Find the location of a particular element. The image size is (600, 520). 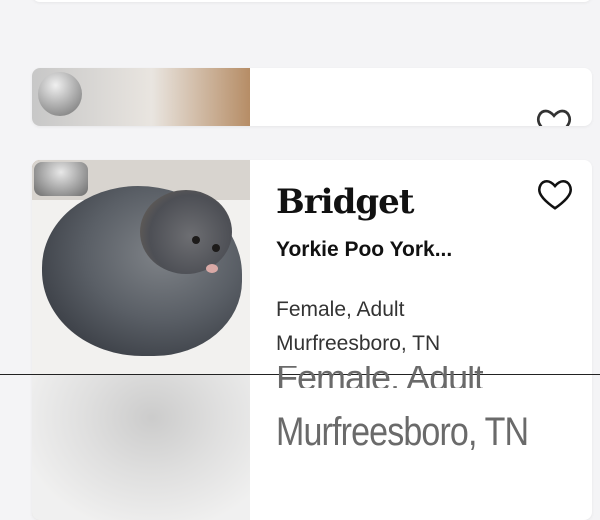

pet-location: Murfreesboro, TN is located at coordinates (358, 343).